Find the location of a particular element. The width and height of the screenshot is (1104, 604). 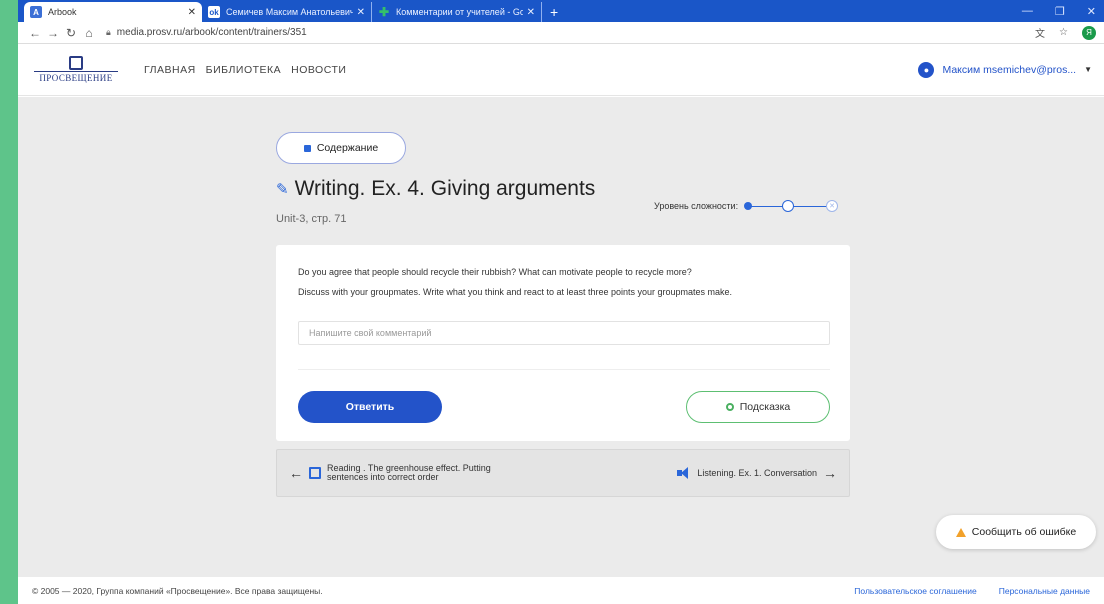

hint-button: Подсказка is located at coordinates (758, 407).